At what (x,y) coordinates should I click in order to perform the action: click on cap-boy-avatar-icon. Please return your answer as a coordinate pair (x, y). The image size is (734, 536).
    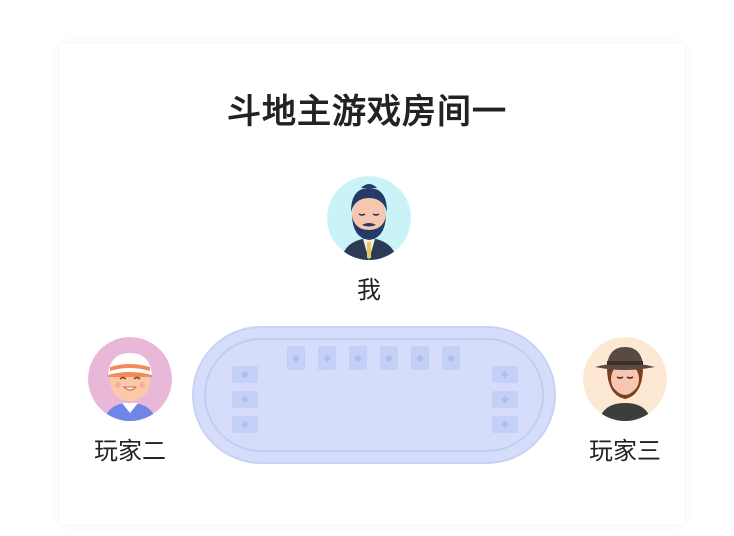
    Looking at the image, I should click on (130, 379).